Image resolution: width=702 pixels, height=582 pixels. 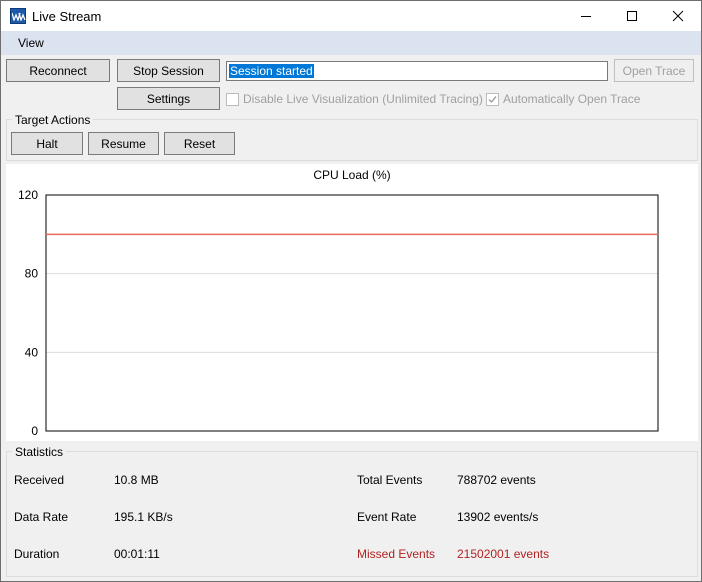 I want to click on duration-label: Duration, so click(x=37, y=554).